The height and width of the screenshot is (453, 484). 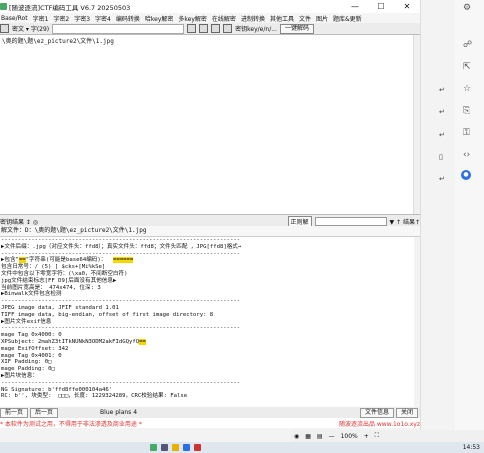 I want to click on gear-icon: ⚙, so click(x=467, y=8).